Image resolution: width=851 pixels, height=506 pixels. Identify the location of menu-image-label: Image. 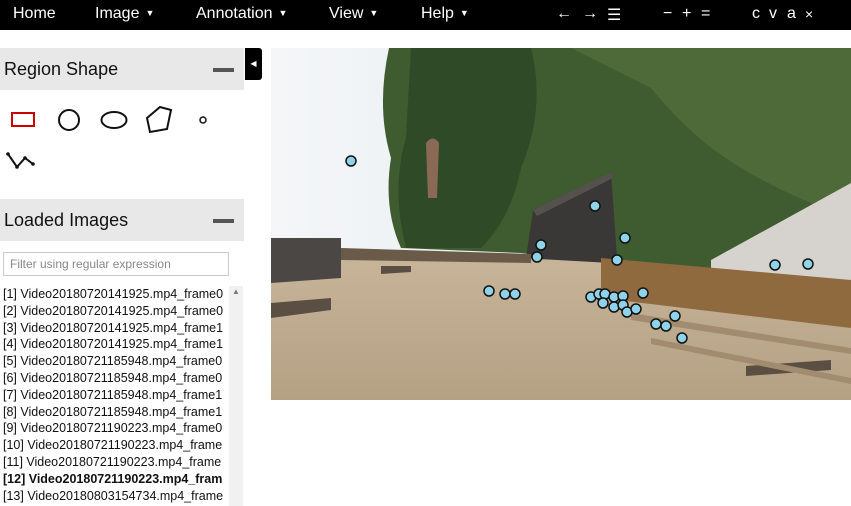
(117, 13).